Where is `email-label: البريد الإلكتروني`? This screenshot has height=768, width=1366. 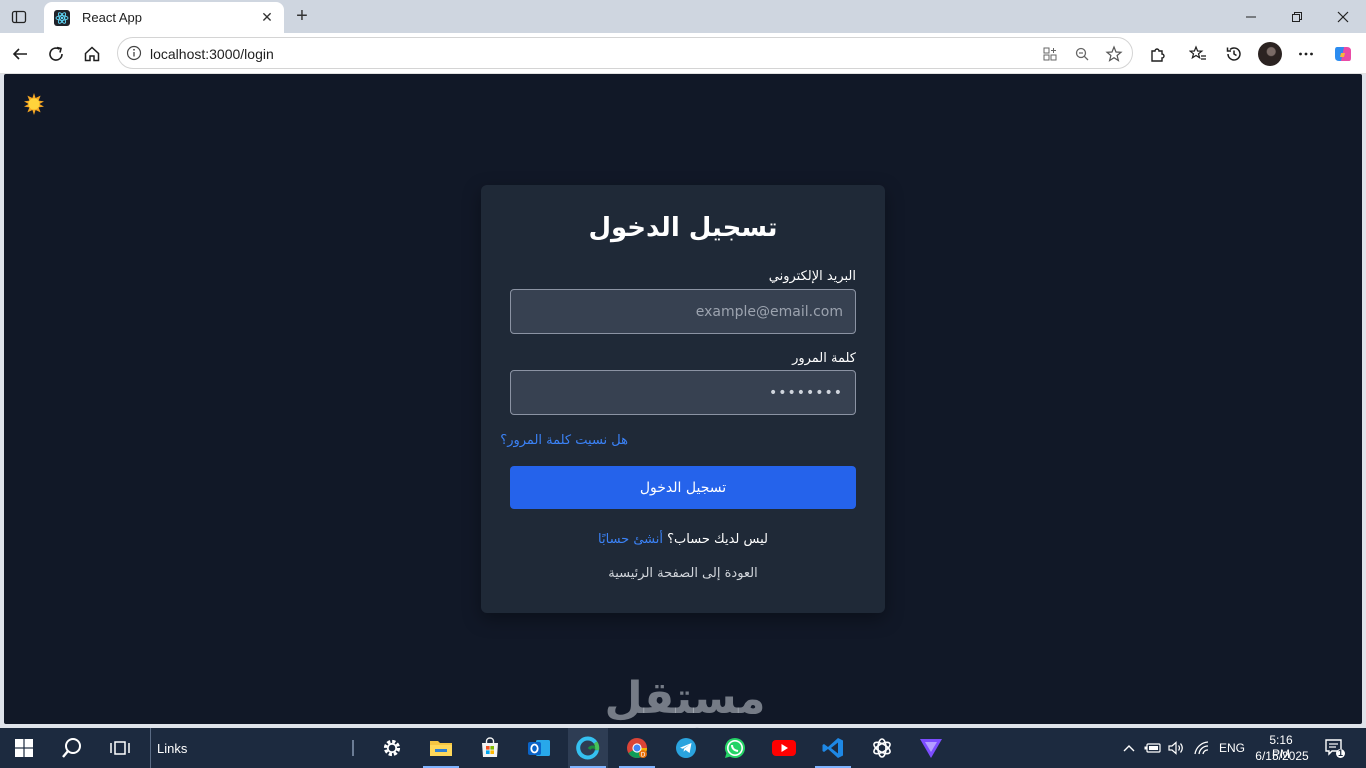
email-label: البريد الإلكتروني is located at coordinates (812, 276).